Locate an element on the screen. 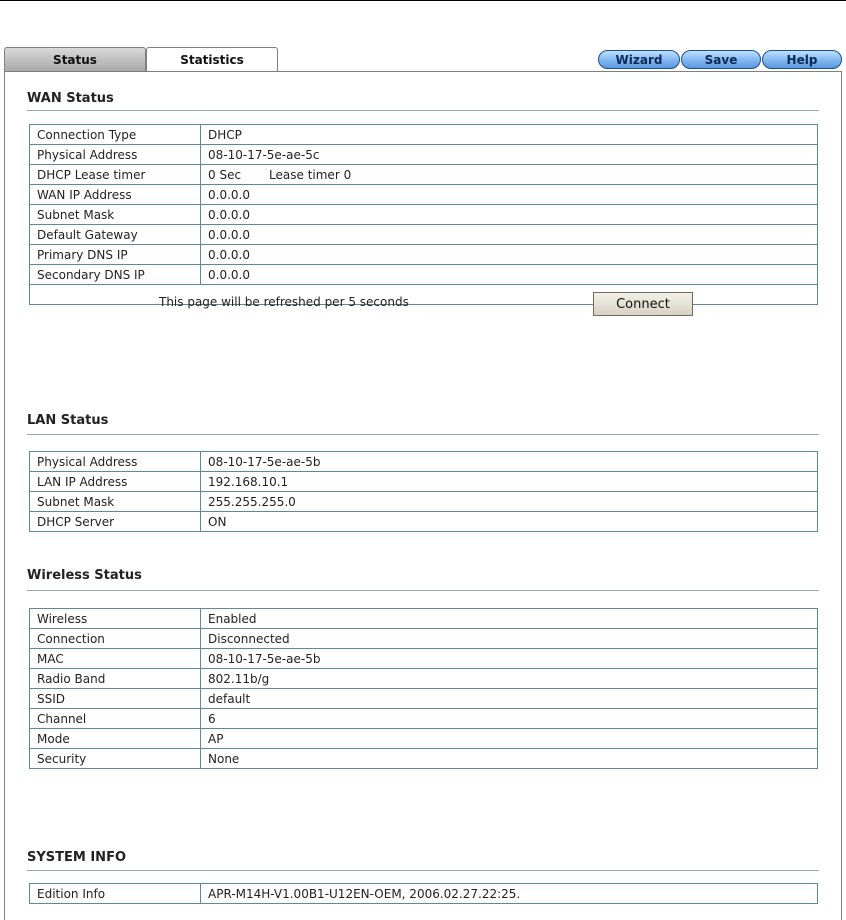  row-label: SSID is located at coordinates (115, 698).